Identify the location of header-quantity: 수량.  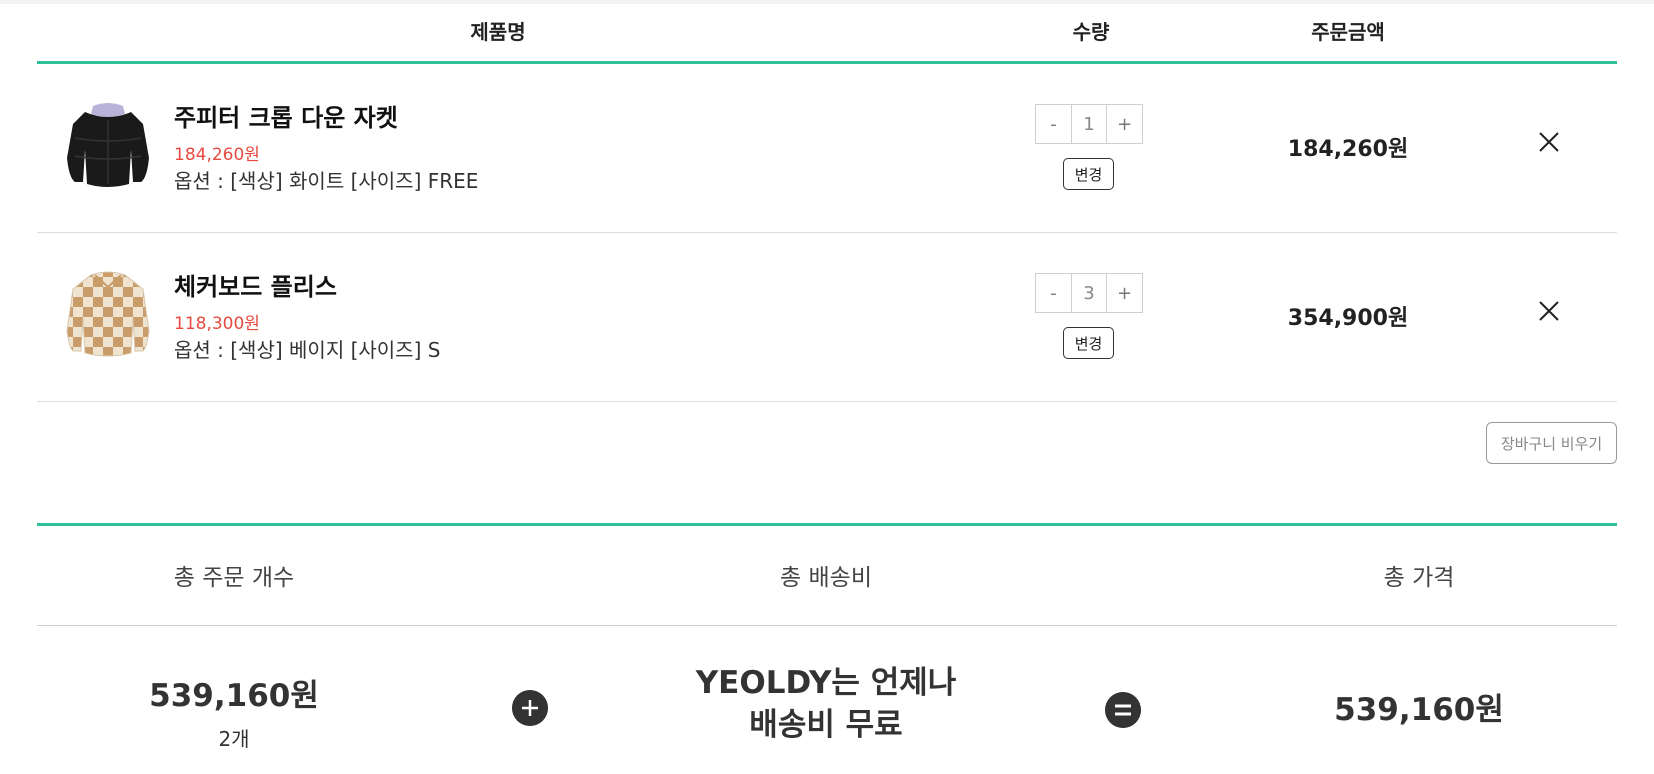
(1091, 32).